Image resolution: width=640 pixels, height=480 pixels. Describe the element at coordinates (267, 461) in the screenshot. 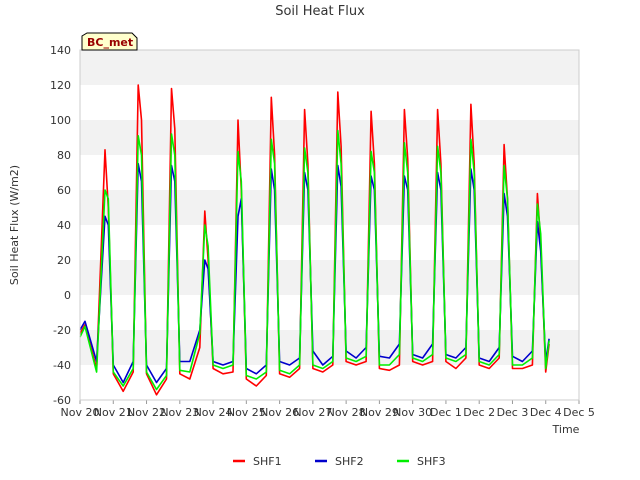

I see `legend-label-shf1: SHF1` at that location.